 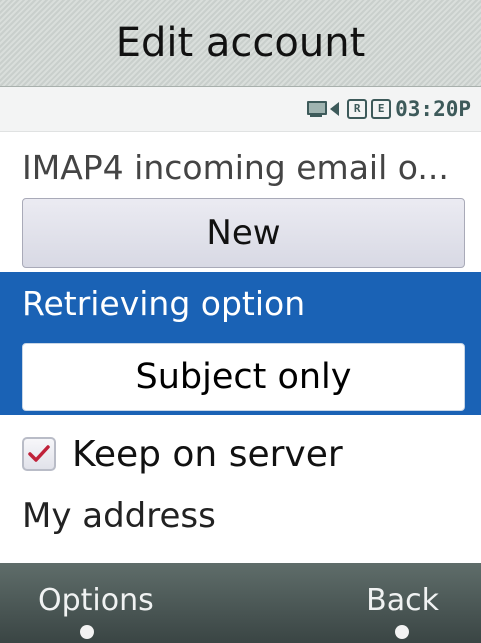 What do you see at coordinates (433, 109) in the screenshot?
I see `status-time: 03:20P` at bounding box center [433, 109].